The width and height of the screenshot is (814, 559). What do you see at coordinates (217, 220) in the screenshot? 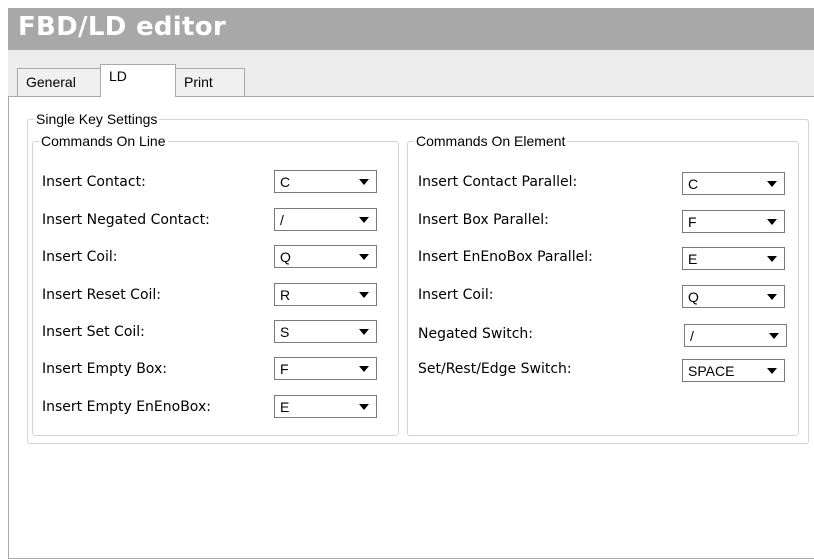
I see `on-line-row-insert-negated-contact: Insert Negated Contact: /` at bounding box center [217, 220].